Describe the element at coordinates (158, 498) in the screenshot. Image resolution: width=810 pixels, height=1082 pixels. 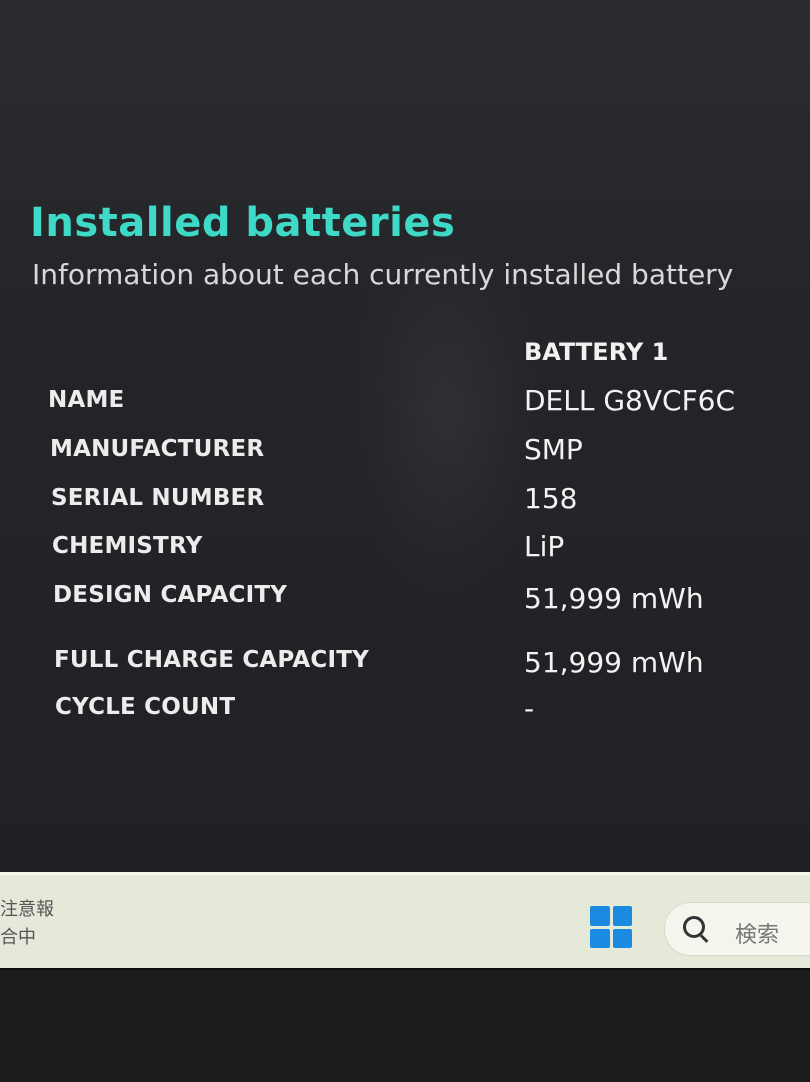
I see `label-serial-number: SERIAL NUMBER` at that location.